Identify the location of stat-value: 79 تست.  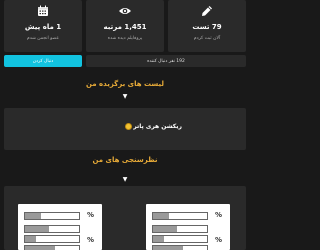
(207, 27).